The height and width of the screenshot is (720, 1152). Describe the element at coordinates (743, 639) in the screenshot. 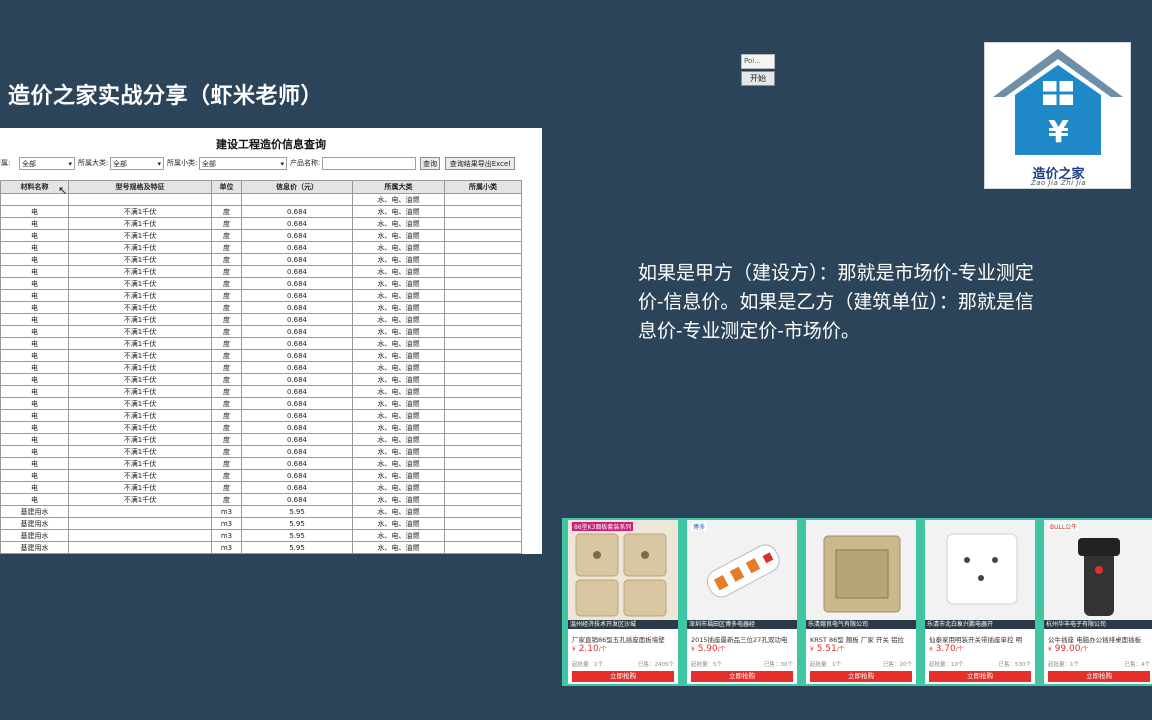

I see `product-description: 2015插座最新品三位27孔双功电` at that location.